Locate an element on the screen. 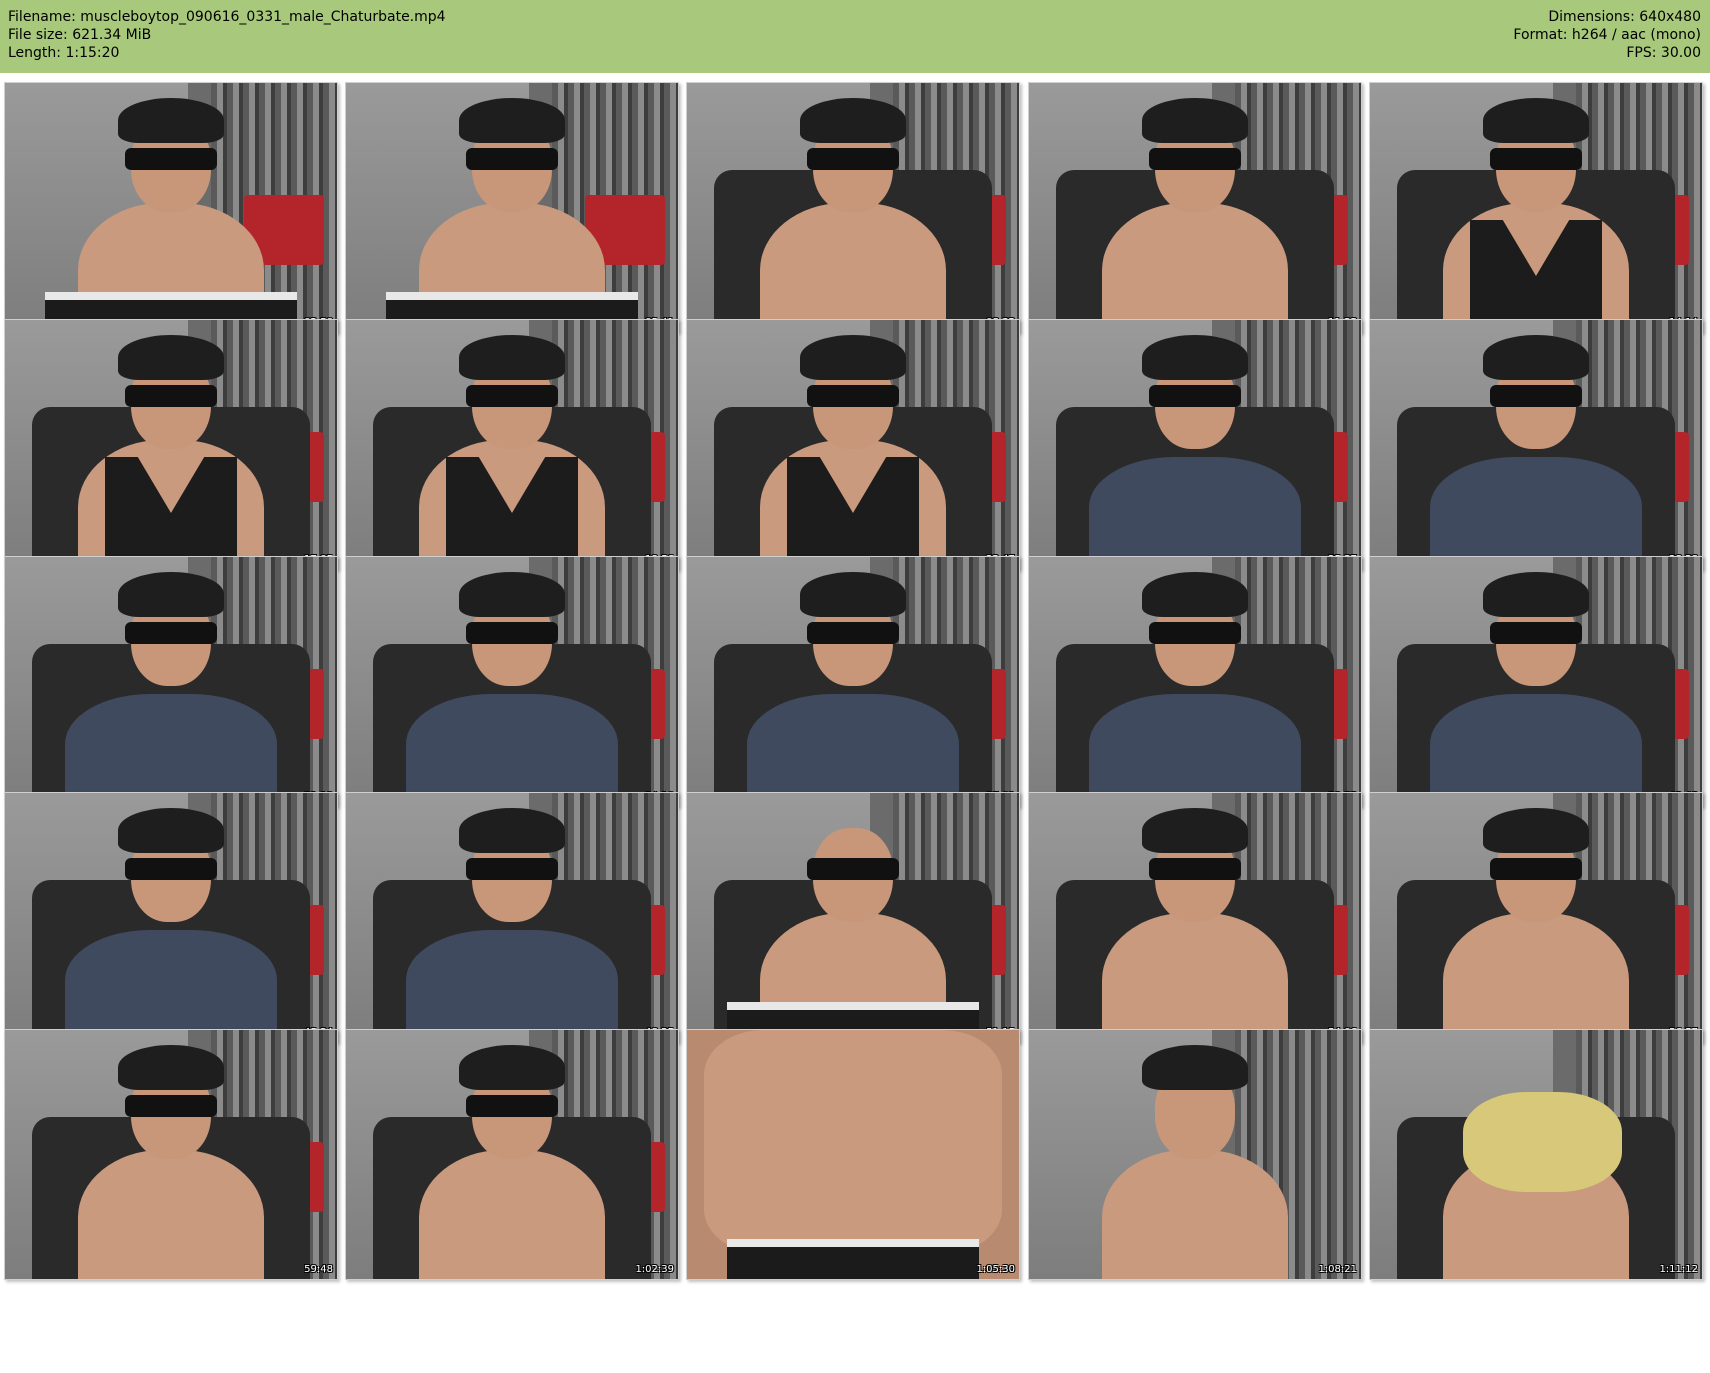 This screenshot has height=1373, width=1710. video-thumbnail: 17:05 is located at coordinates (171, 444).